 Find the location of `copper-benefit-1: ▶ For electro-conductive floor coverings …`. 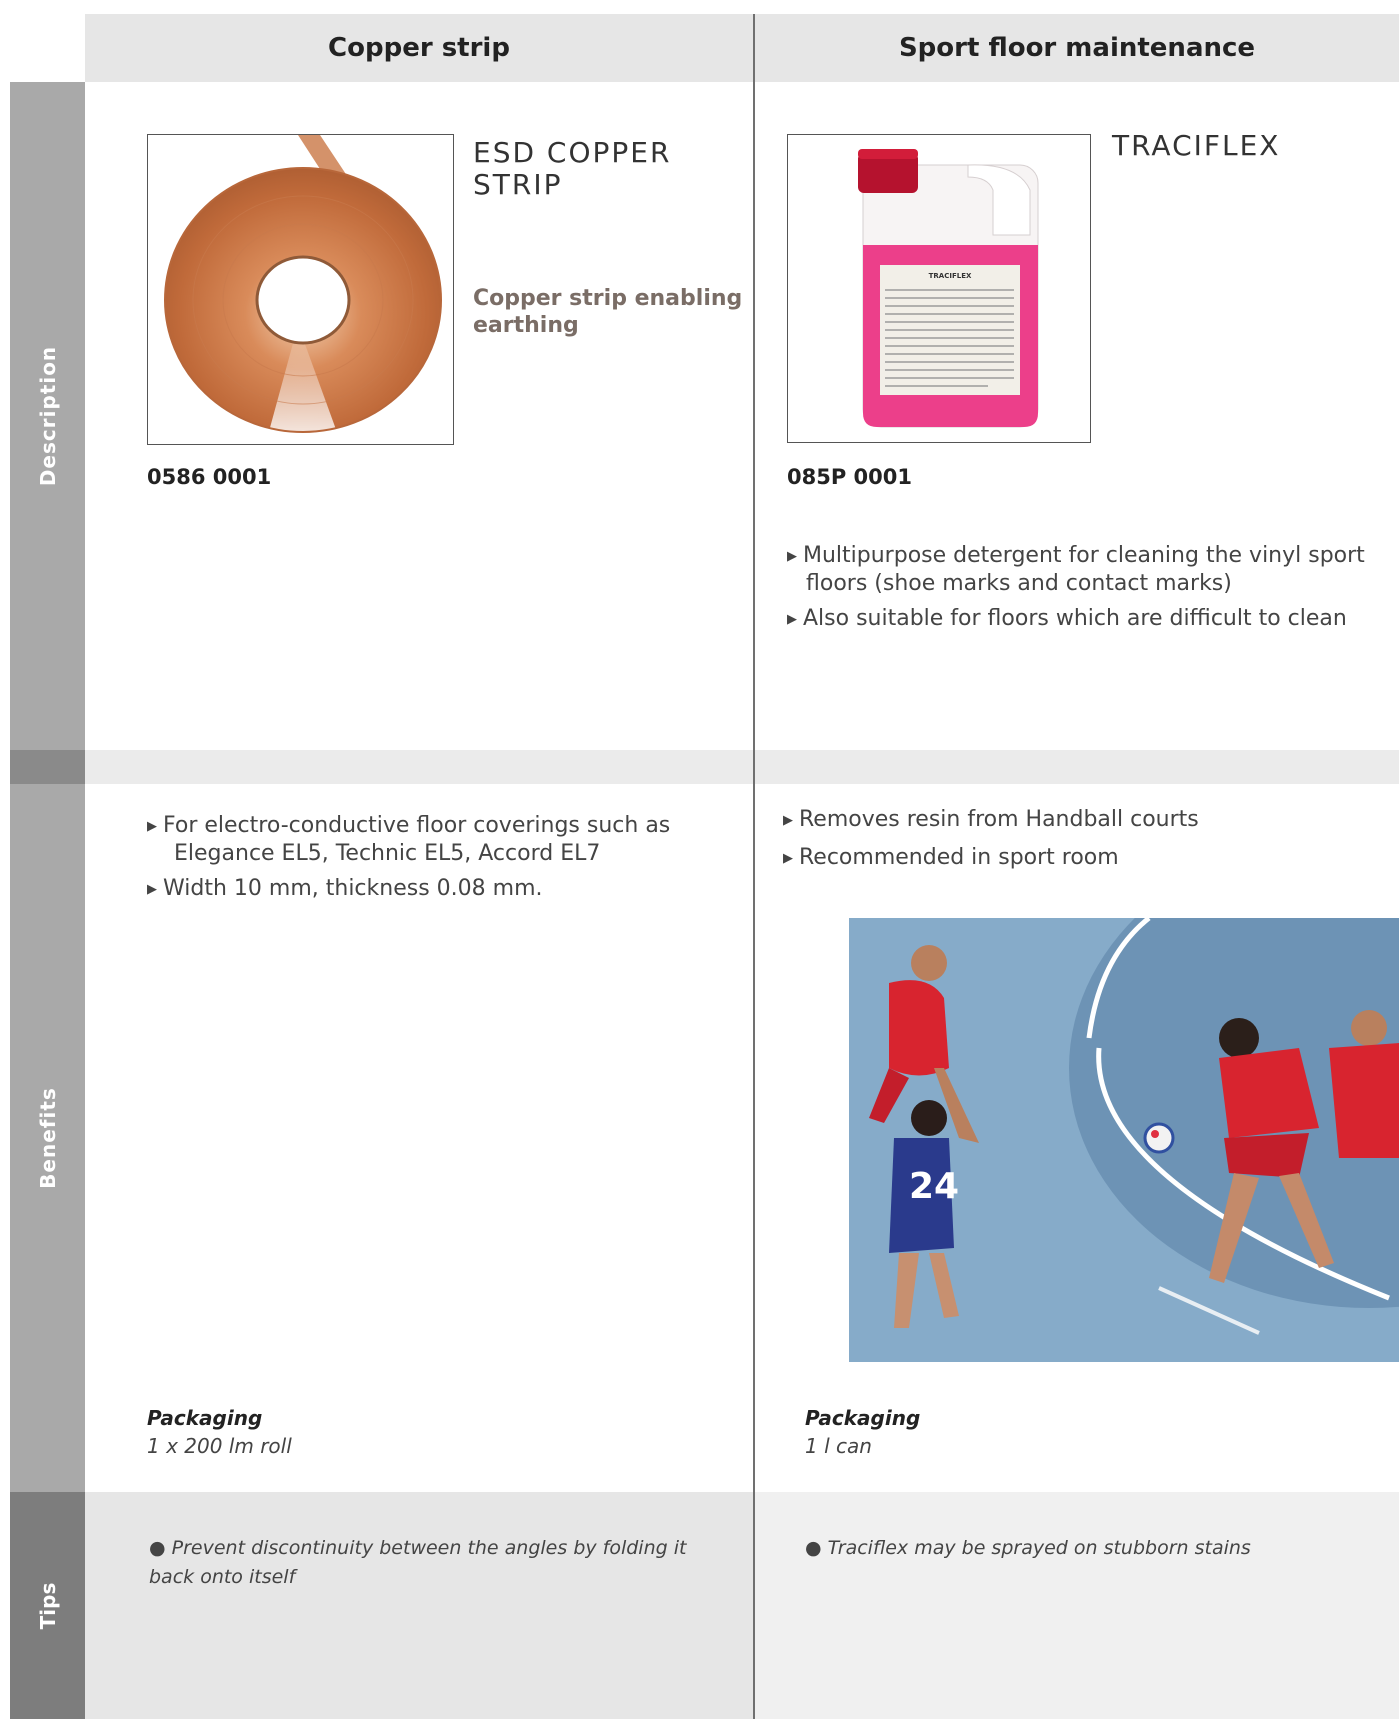

copper-benefit-1: ▶ For electro-conductive floor coverings … is located at coordinates (409, 839).